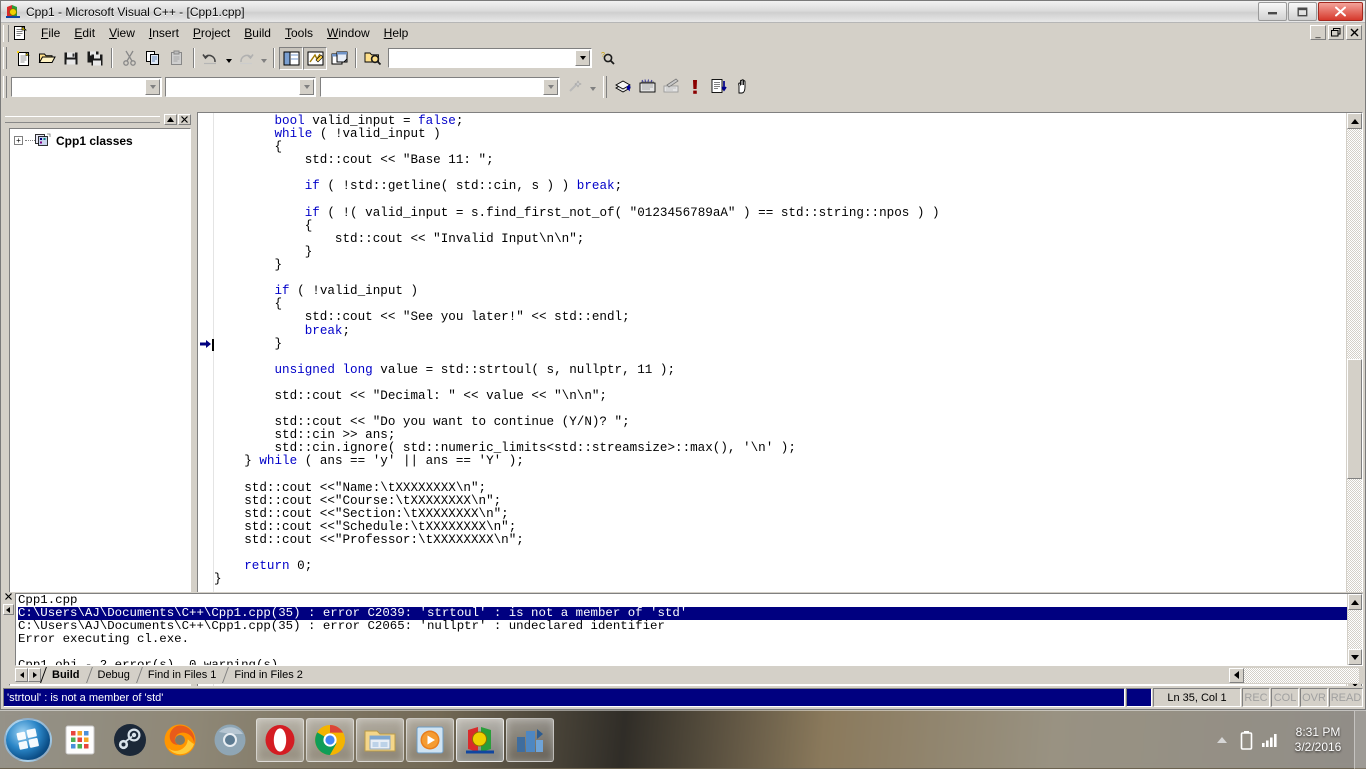 Image resolution: width=1366 pixels, height=769 pixels. What do you see at coordinates (84, 33) in the screenshot?
I see `menu-item-edit: Edit` at bounding box center [84, 33].